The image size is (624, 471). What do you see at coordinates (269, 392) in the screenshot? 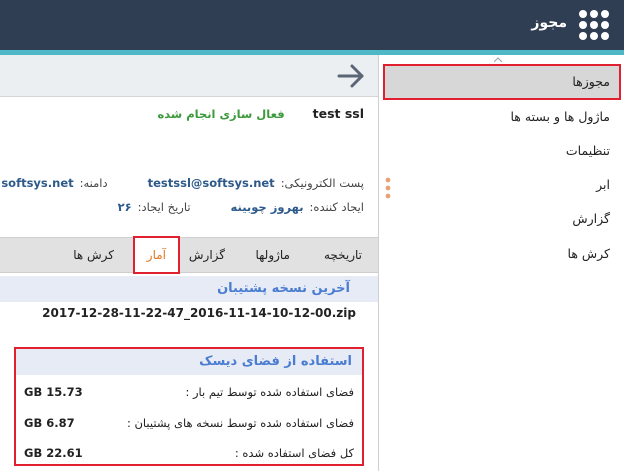
I see `disk-row-label: فضای استفاده شده توسط تیم بار :` at bounding box center [269, 392].